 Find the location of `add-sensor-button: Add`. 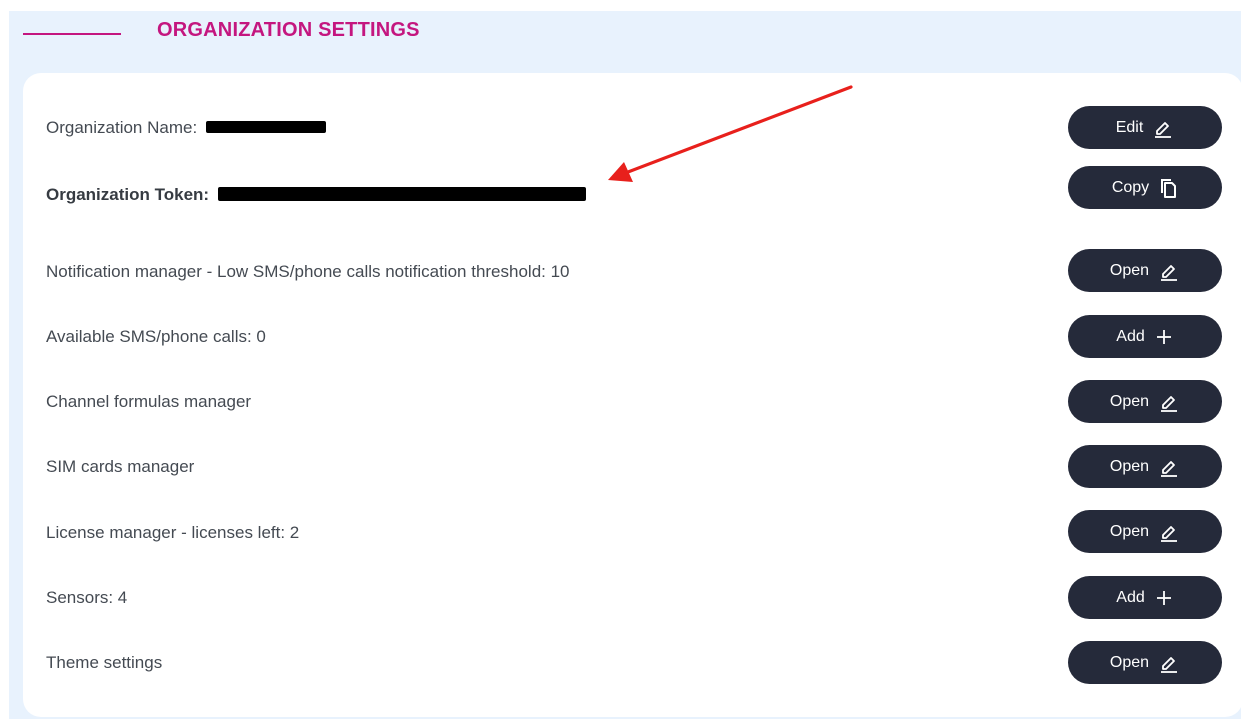

add-sensor-button: Add is located at coordinates (1145, 597).